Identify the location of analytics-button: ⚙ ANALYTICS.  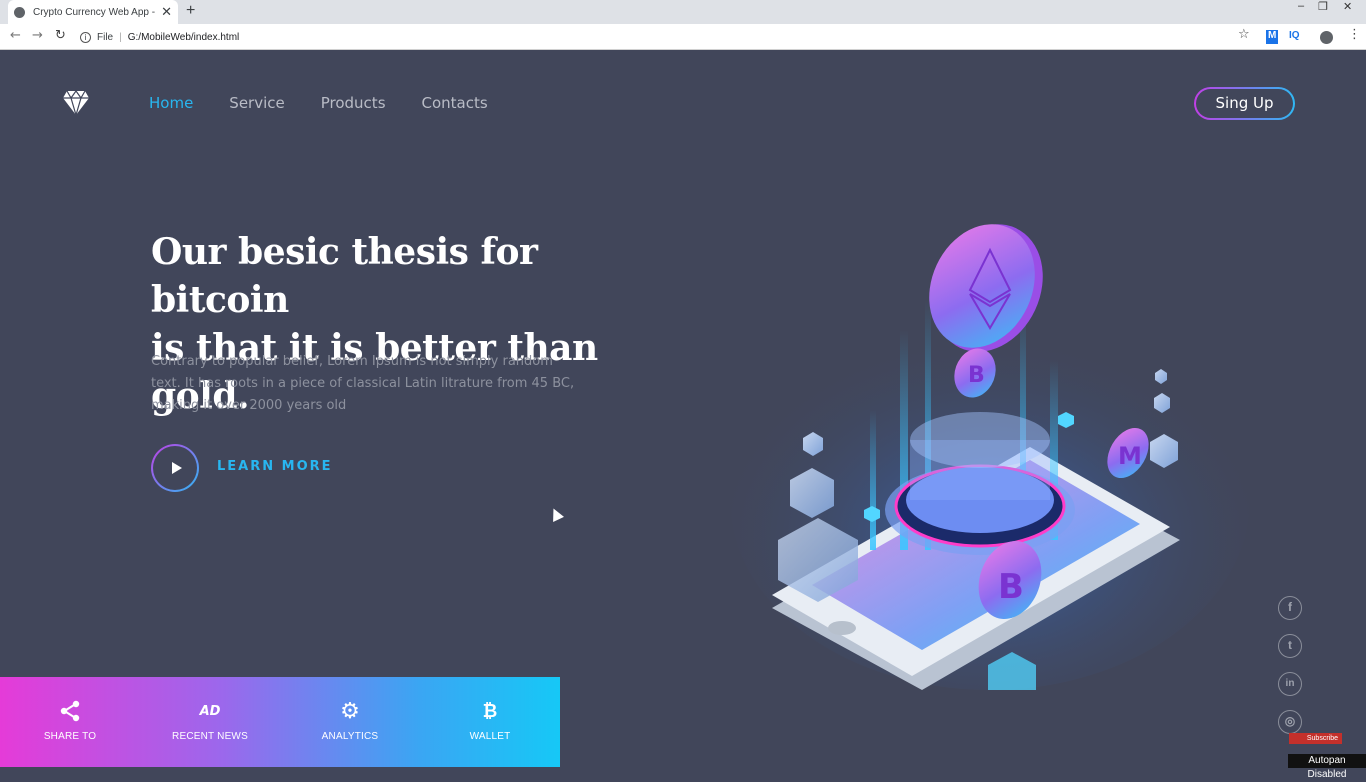
(350, 722).